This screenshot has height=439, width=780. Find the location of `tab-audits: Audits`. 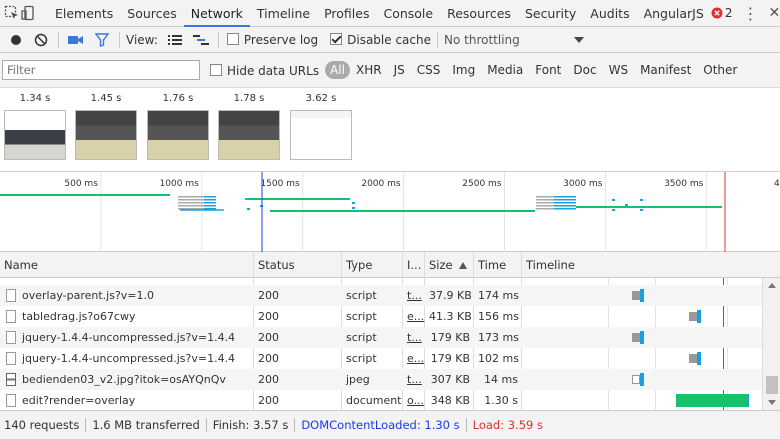

tab-audits: Audits is located at coordinates (609, 13).